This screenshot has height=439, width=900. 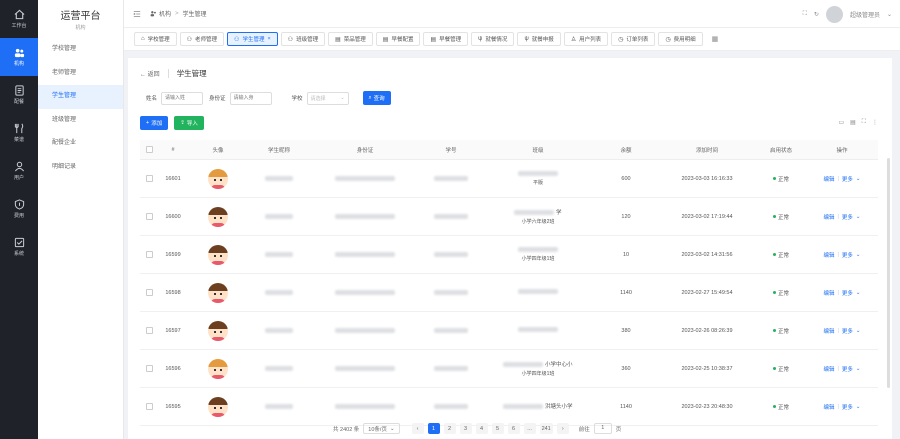 What do you see at coordinates (465, 428) in the screenshot?
I see `page-button: 3` at bounding box center [465, 428].